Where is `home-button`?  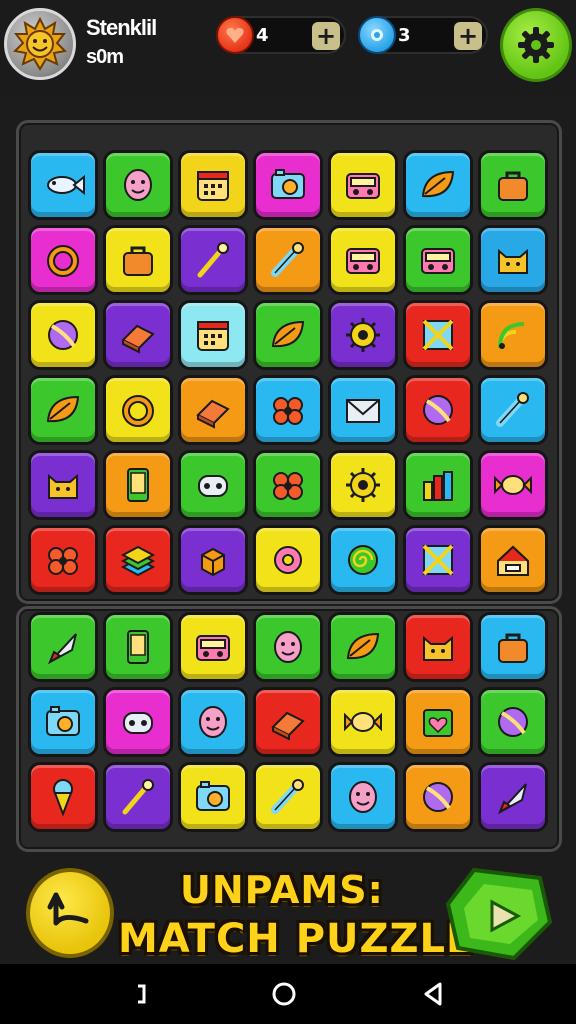 home-button is located at coordinates (284, 994).